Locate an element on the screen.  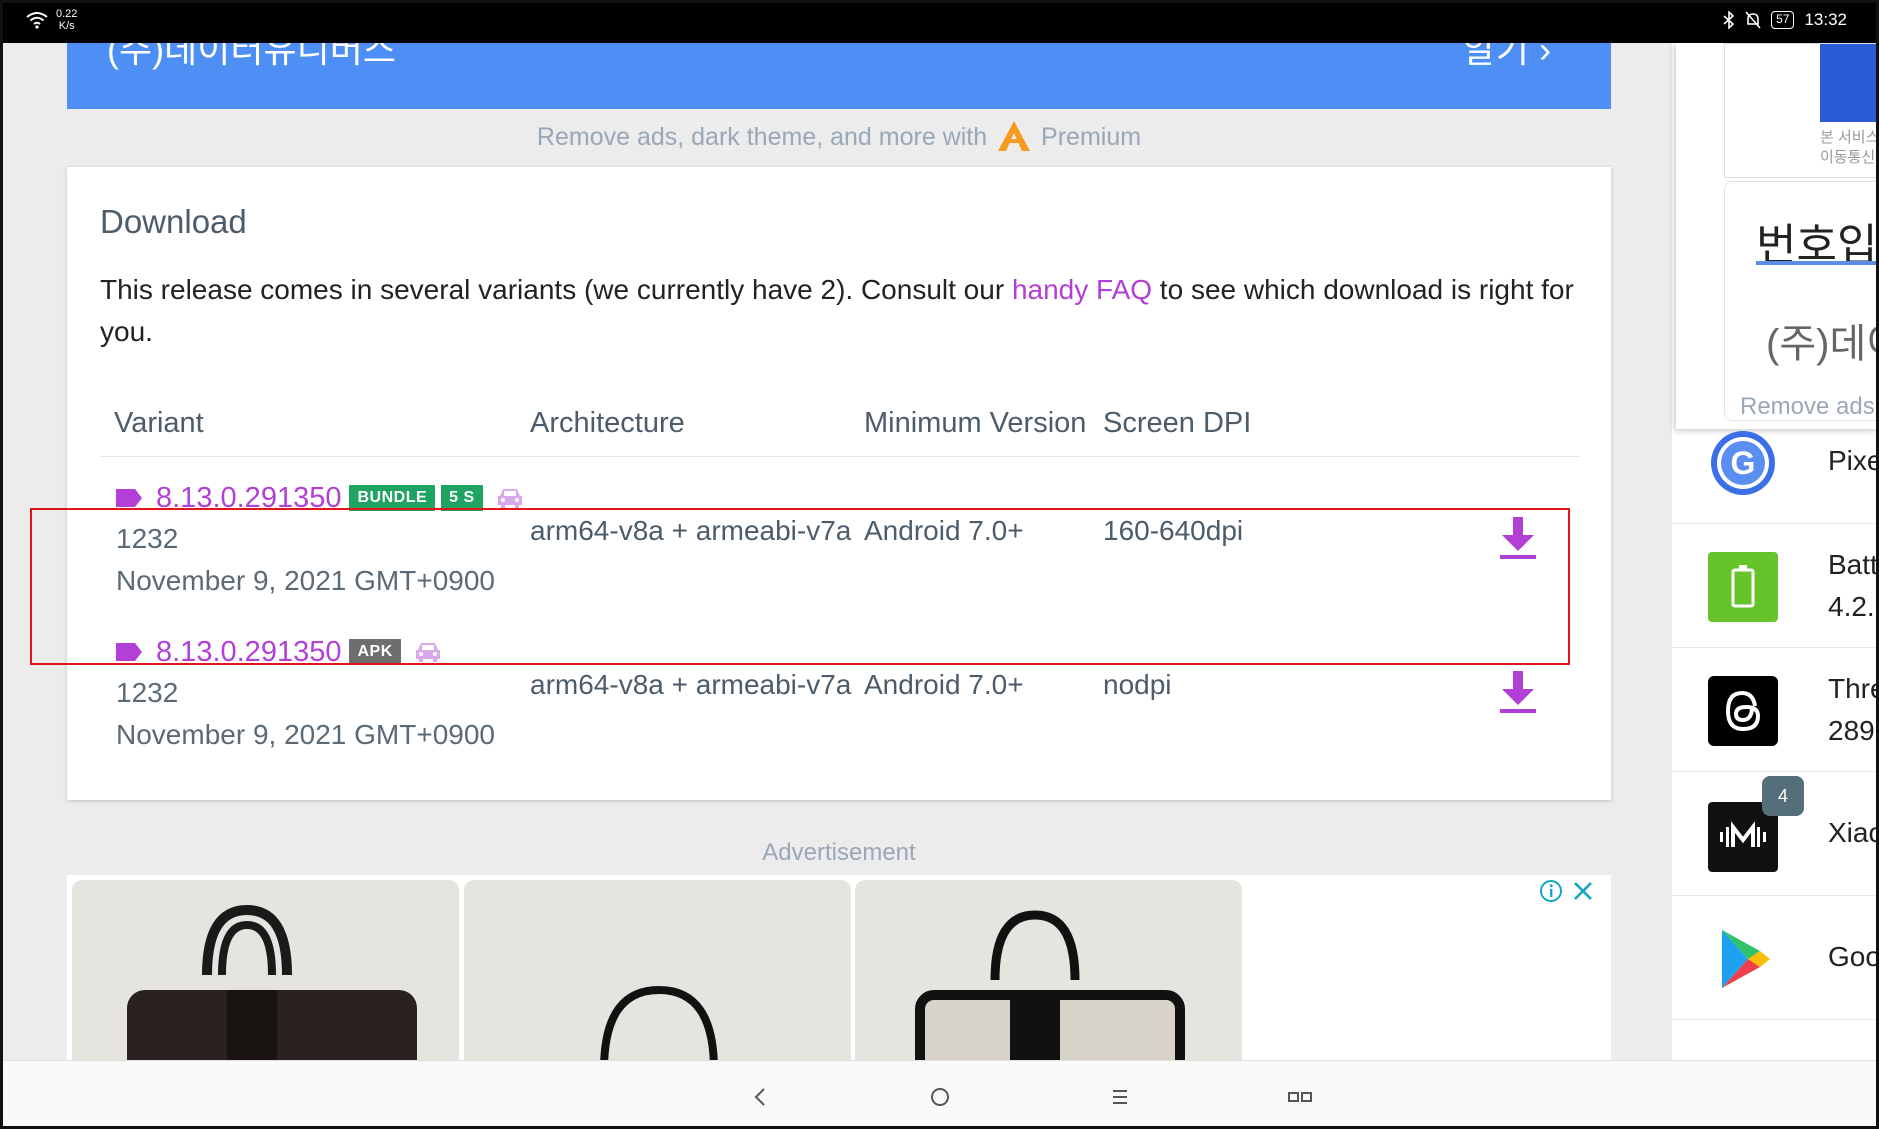
column-min-version: Minimum Version is located at coordinates (975, 423).